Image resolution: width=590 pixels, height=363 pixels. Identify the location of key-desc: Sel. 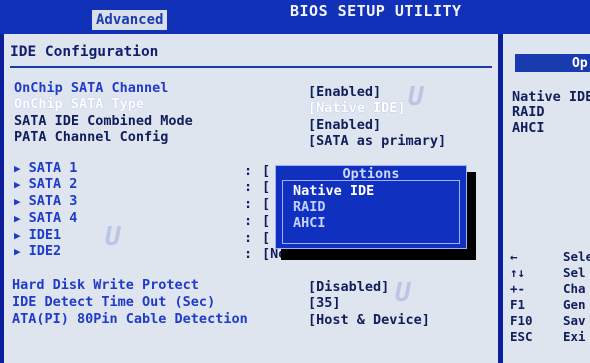
(574, 272).